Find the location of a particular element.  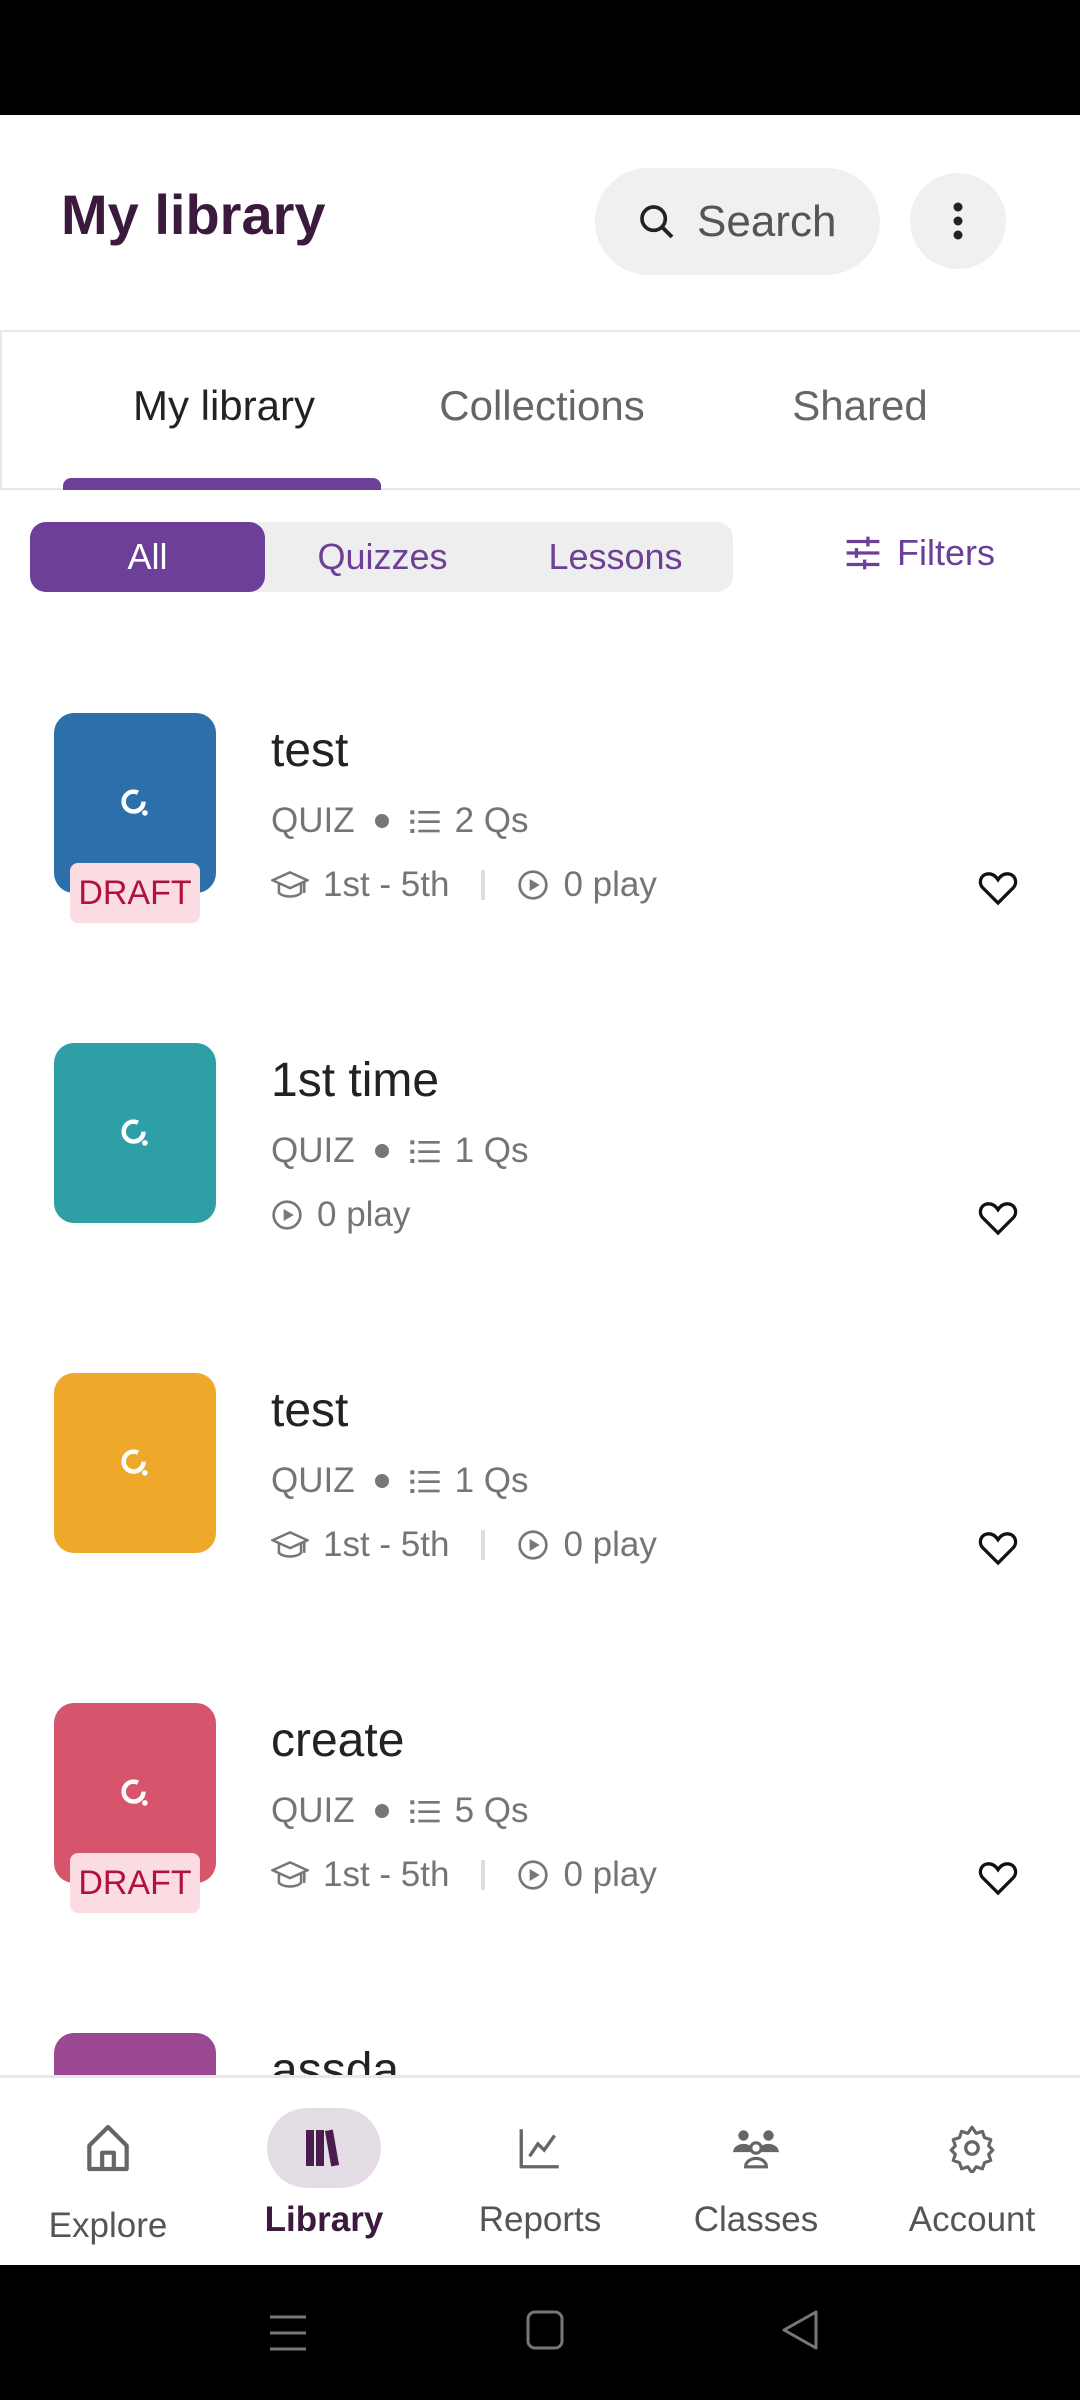

nav-library: Library is located at coordinates (324, 2174).